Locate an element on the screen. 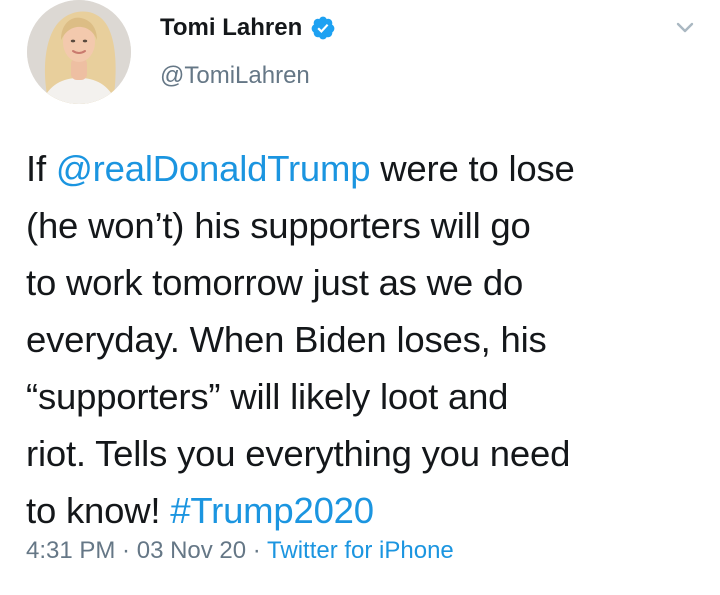 The height and width of the screenshot is (595, 720). tweet-text-segment: riot. Tells you everything you need is located at coordinates (298, 453).